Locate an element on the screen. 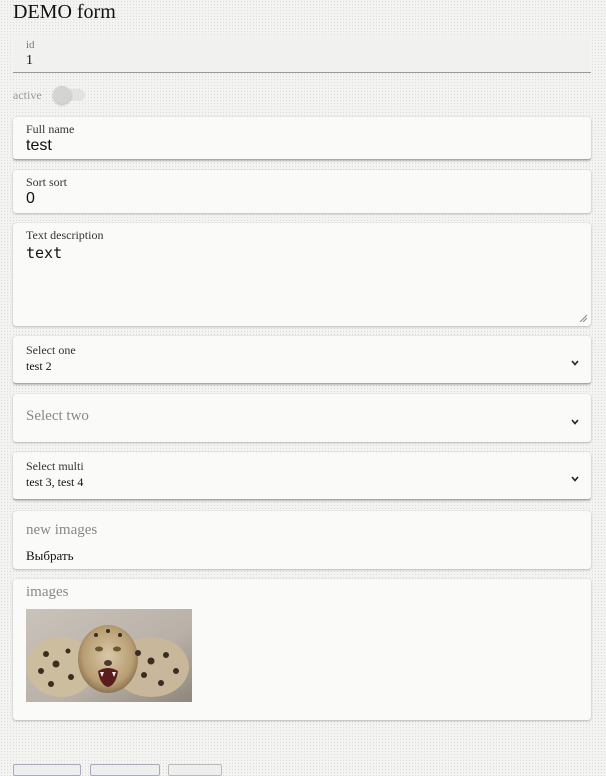  sort-input: 0 is located at coordinates (30, 199).